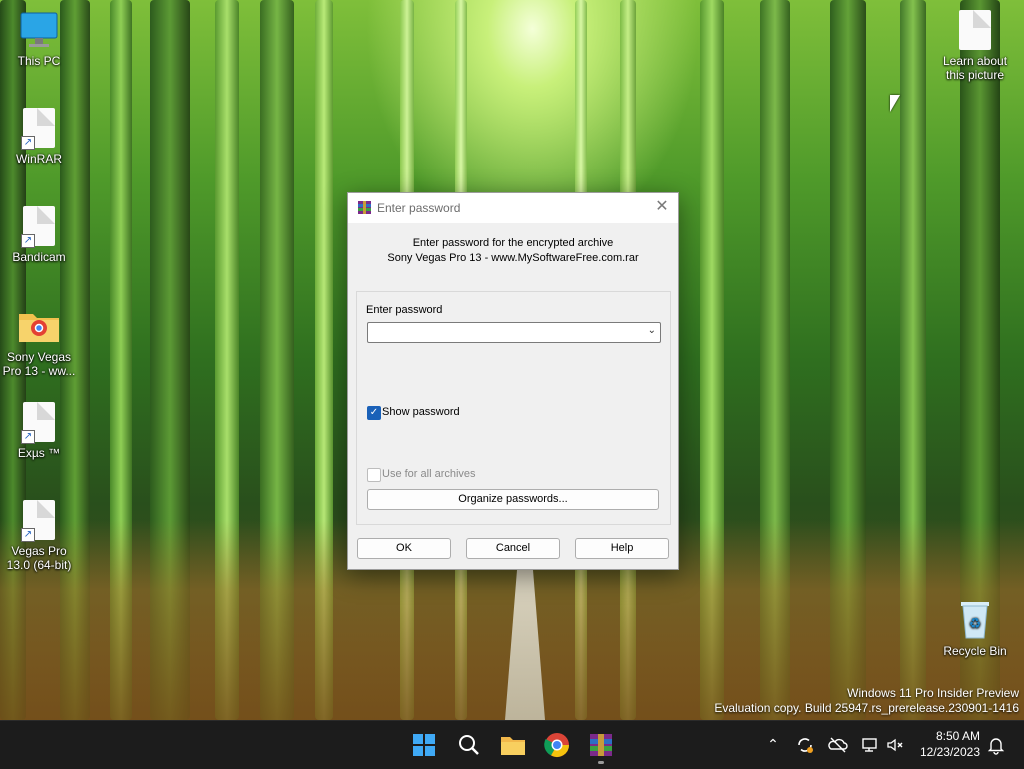  I want to click on use-for-all-archives-label: Use for all archives, so click(429, 474).